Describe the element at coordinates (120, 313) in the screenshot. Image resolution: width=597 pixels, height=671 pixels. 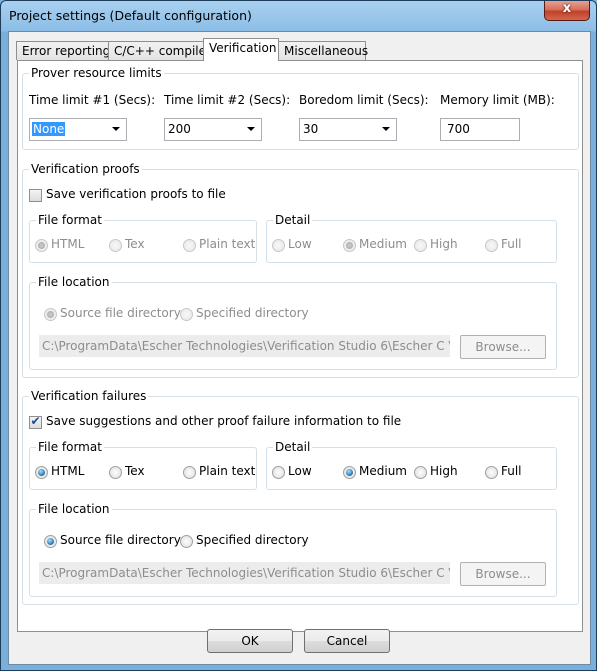
I see `proofs-location-source-label: Source file directory` at that location.